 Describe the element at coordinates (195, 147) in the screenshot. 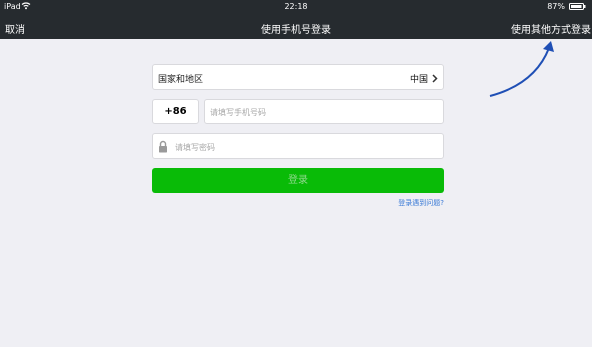

I see `password-placeholder: 请填写密码` at that location.